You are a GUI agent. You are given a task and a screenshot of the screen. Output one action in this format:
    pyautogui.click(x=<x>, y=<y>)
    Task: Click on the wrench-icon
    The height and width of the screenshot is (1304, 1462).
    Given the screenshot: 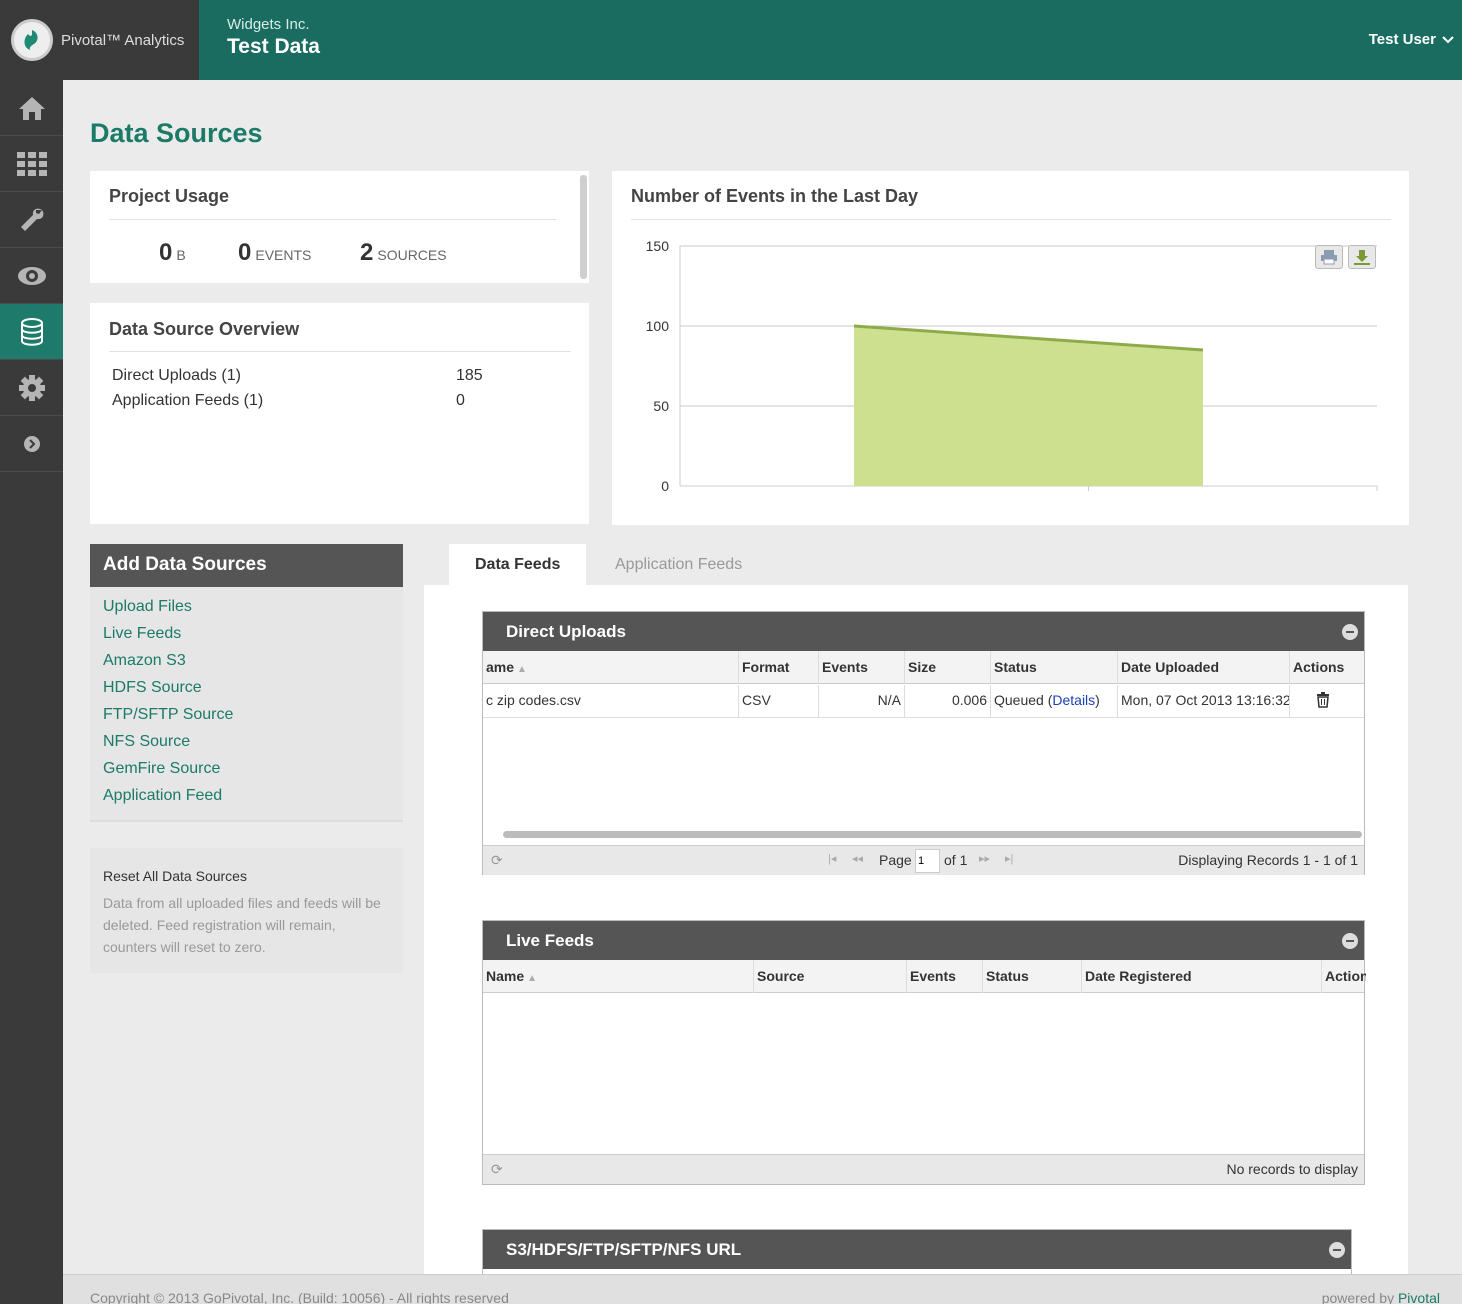 What is the action you would take?
    pyautogui.click(x=31, y=219)
    